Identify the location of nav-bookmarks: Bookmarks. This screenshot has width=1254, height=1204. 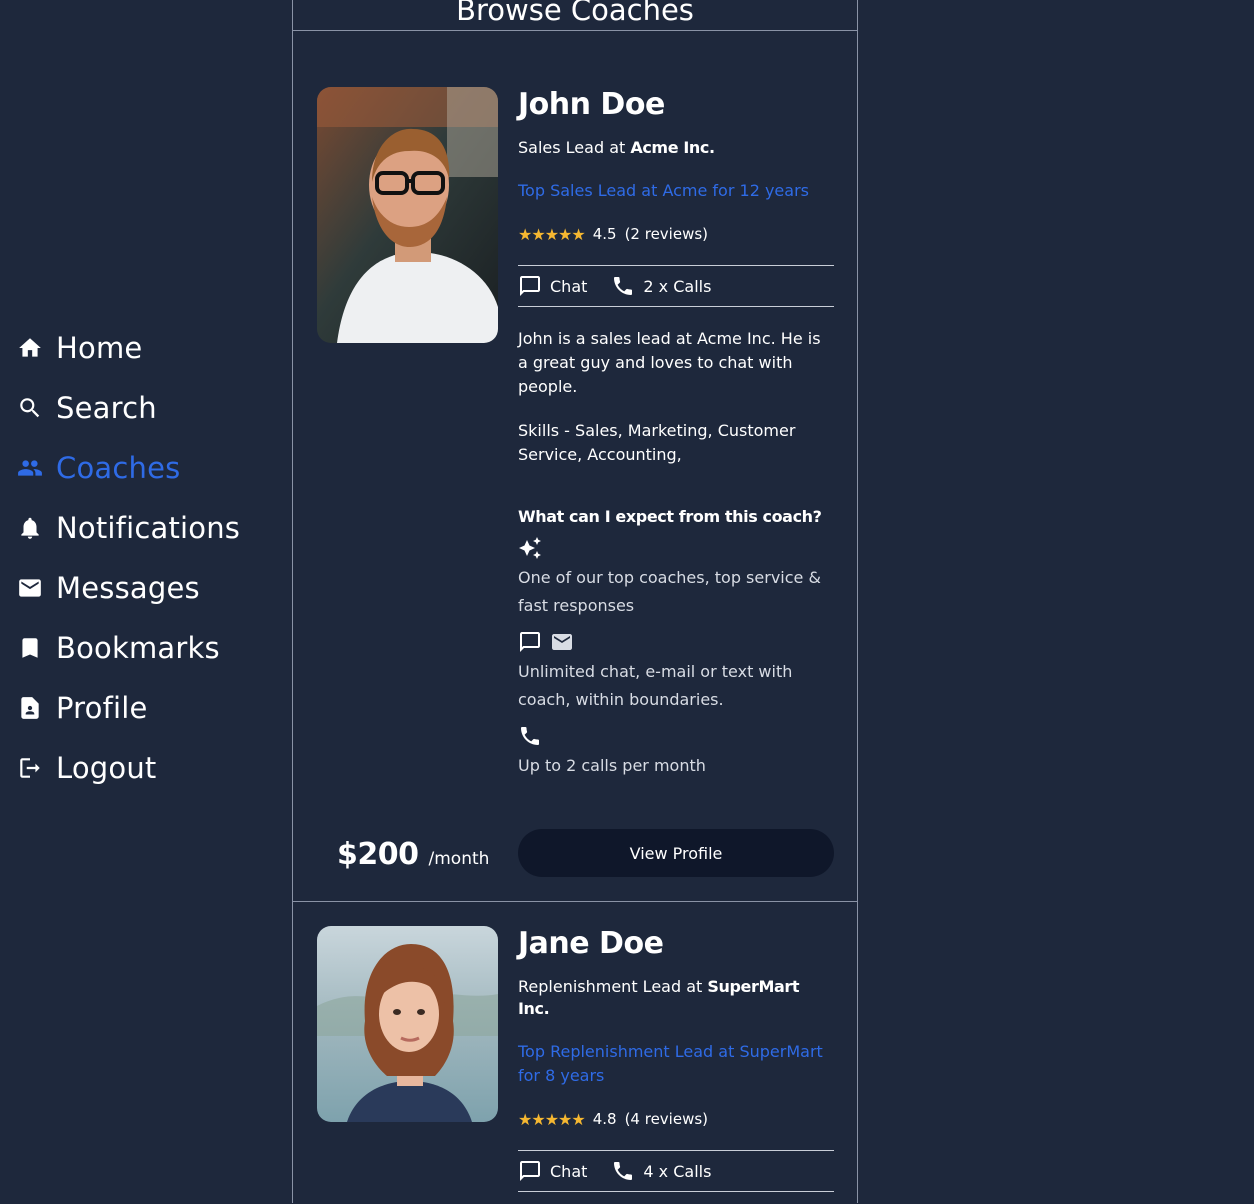
(145, 648).